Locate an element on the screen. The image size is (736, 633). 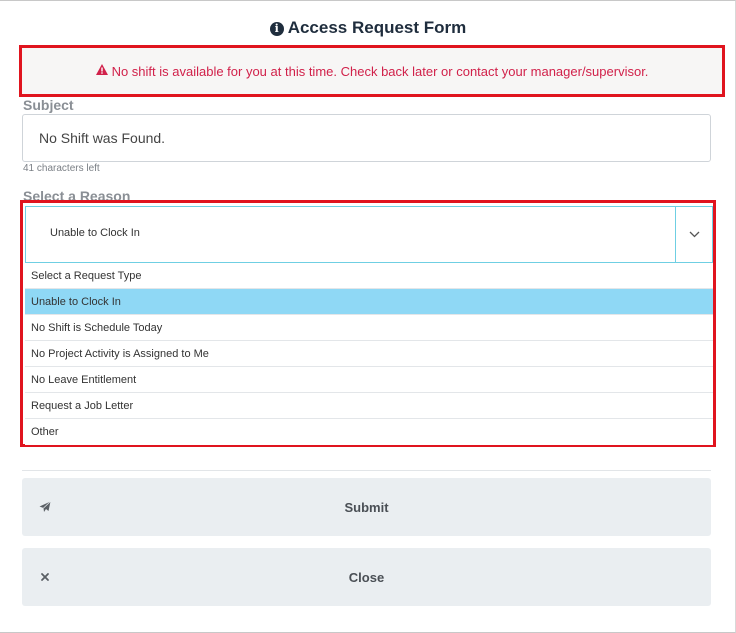
submit-button: Submit is located at coordinates (366, 507).